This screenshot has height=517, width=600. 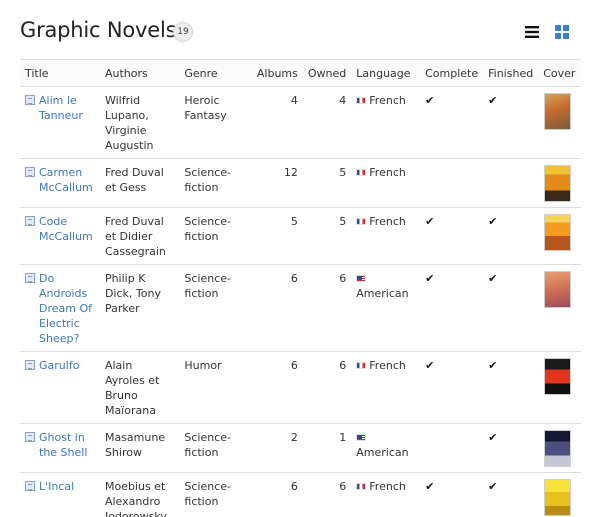 I want to click on title-cell: Code McCallum, so click(x=60, y=236).